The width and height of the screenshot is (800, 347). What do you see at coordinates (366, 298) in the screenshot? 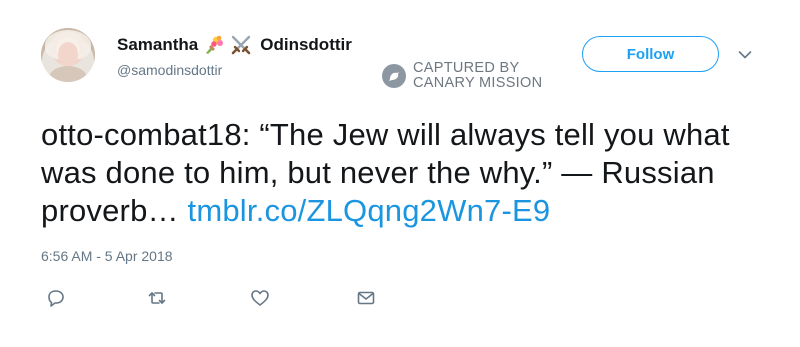
I see `direct-message-icon` at bounding box center [366, 298].